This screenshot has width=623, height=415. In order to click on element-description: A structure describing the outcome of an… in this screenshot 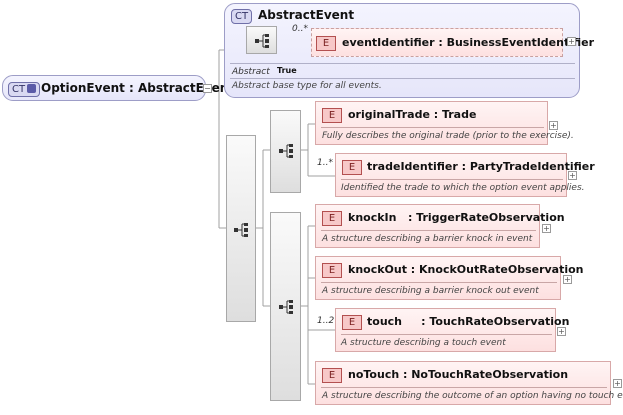, I will do `click(472, 396)`.